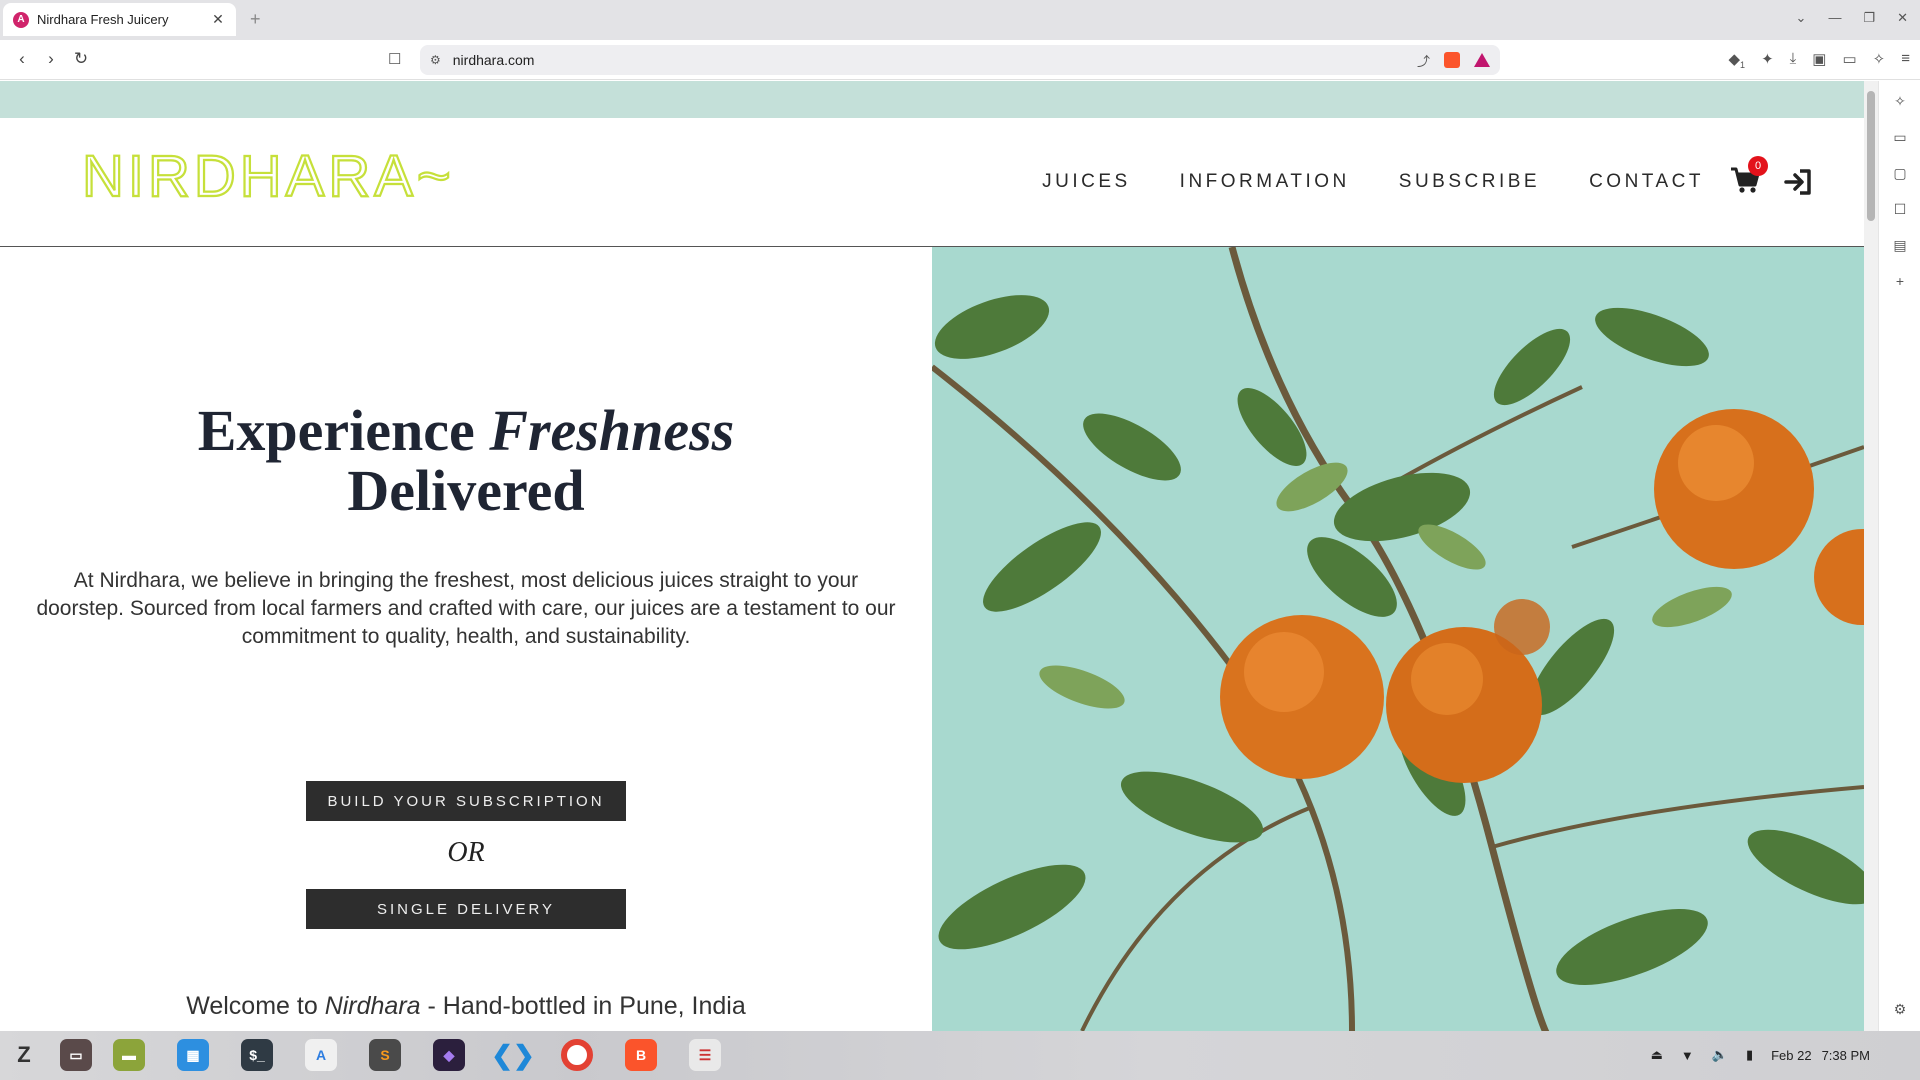 This screenshot has height=1080, width=1920. What do you see at coordinates (466, 852) in the screenshot?
I see `or-separator: OR` at bounding box center [466, 852].